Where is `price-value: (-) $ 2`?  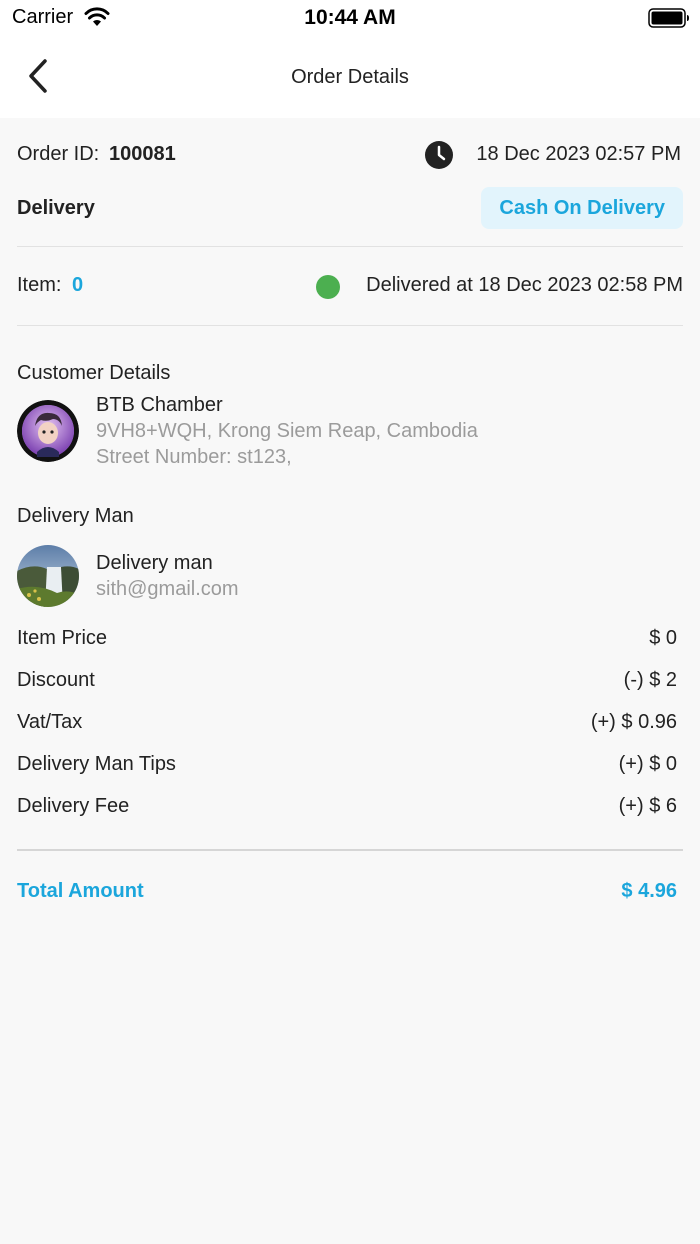 price-value: (-) $ 2 is located at coordinates (650, 680).